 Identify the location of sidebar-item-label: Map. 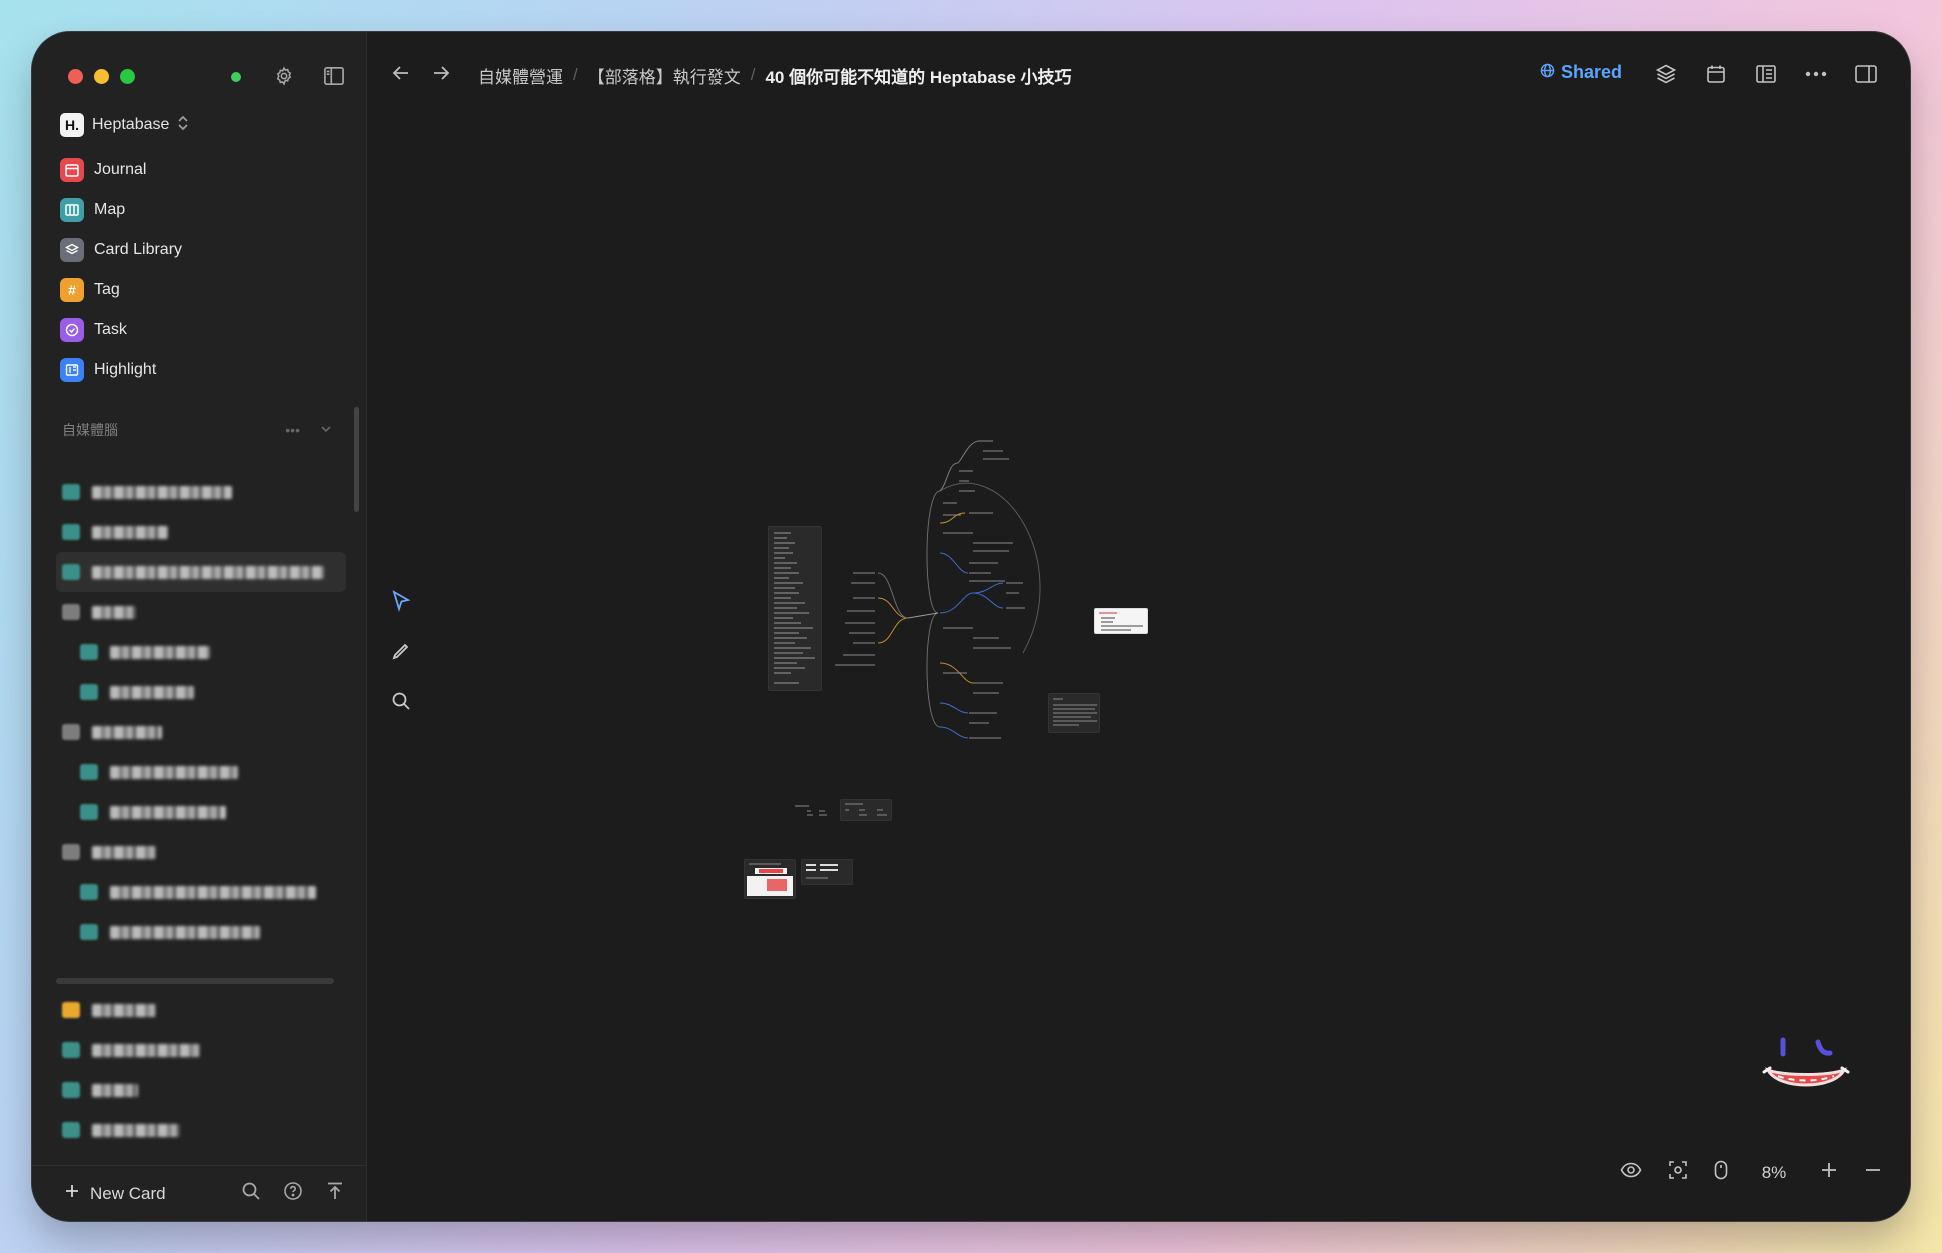
(110, 209).